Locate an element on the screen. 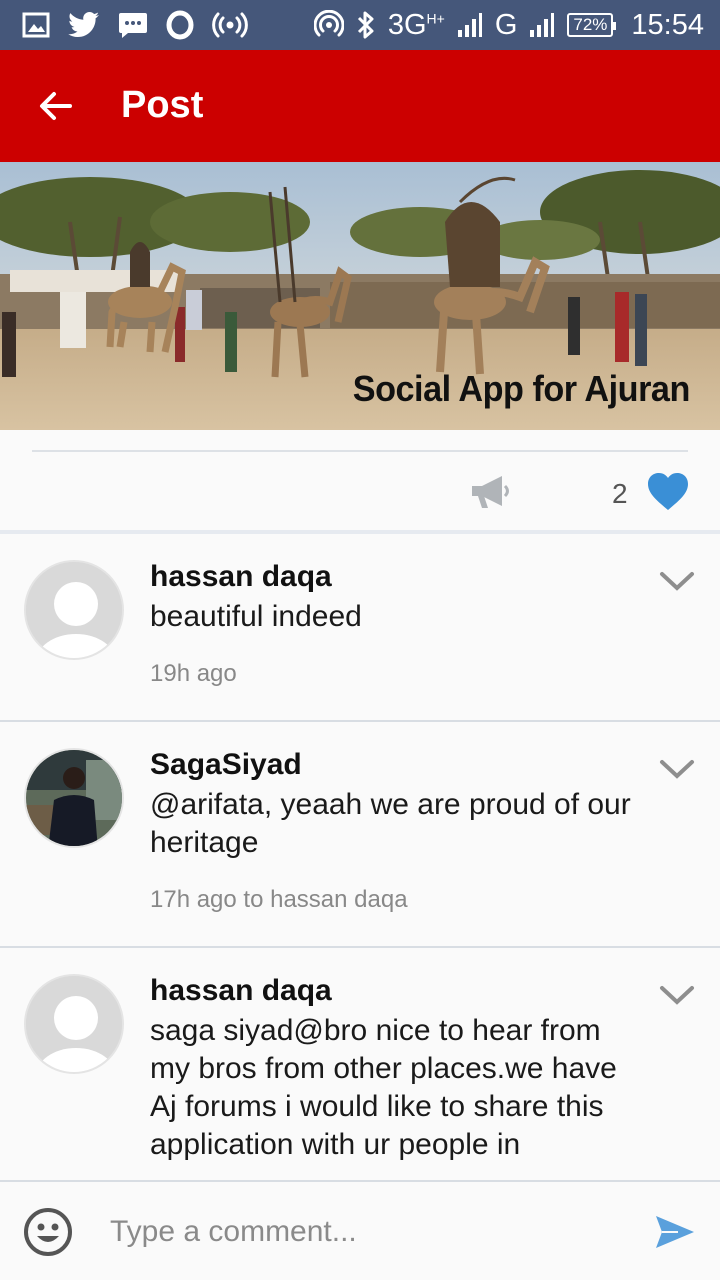 The width and height of the screenshot is (720, 1280). comment-text: beautiful indeed is located at coordinates (256, 616).